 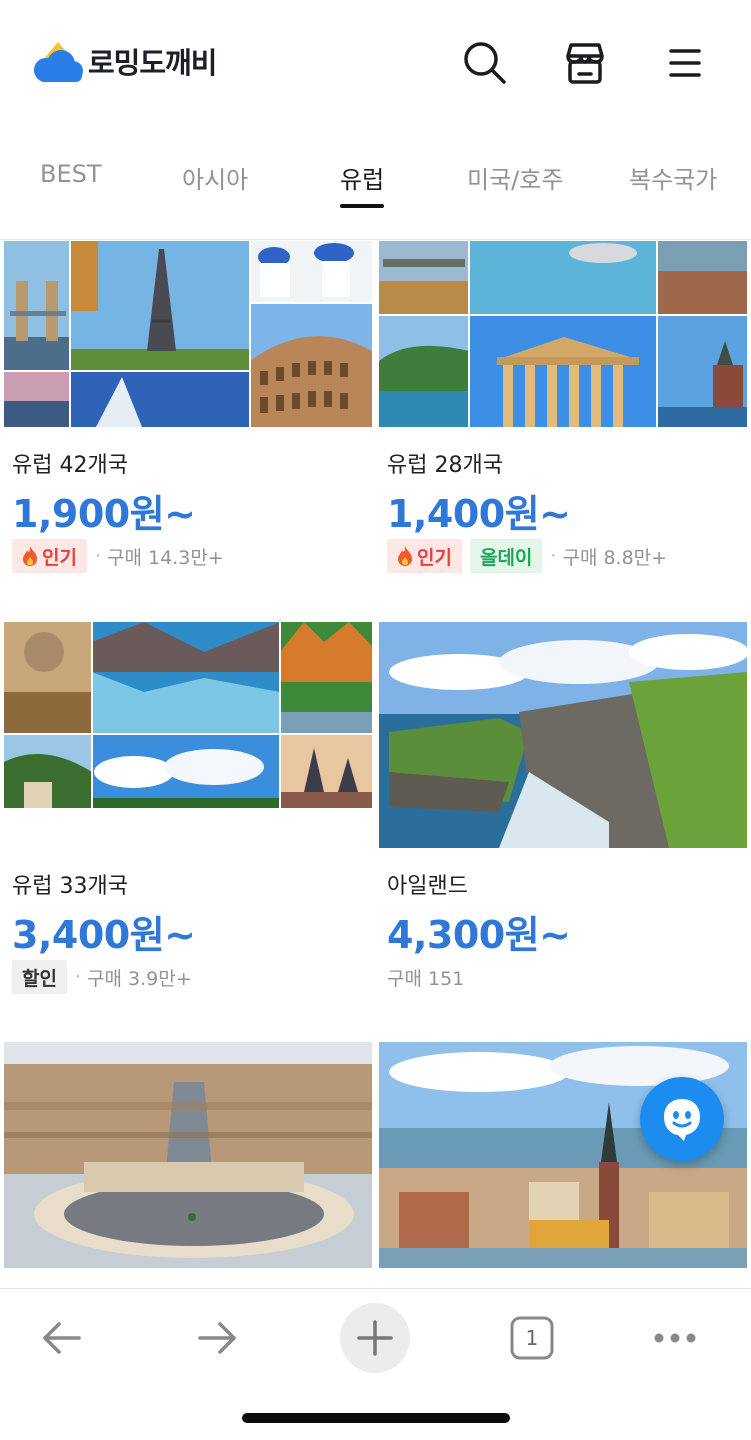 I want to click on logo-cloud-icon, so click(x=58, y=61).